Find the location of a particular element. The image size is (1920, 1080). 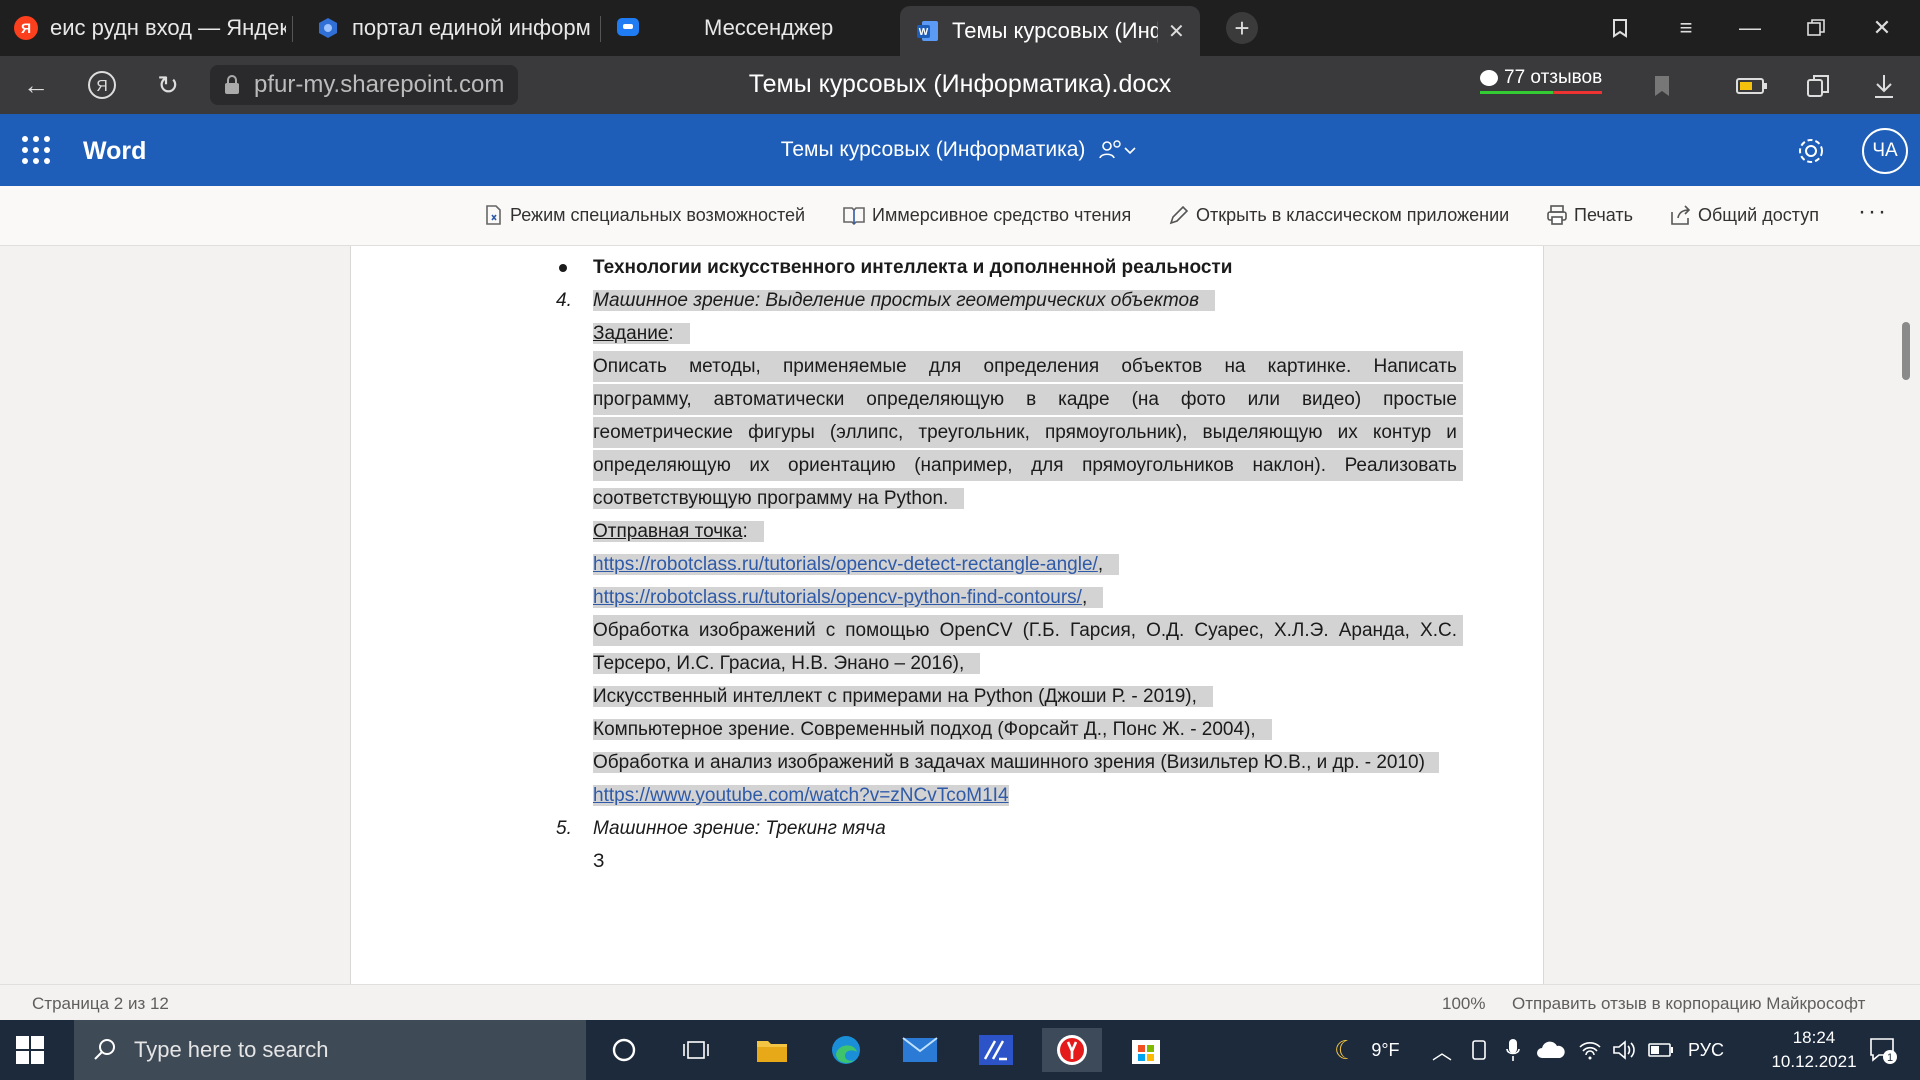

weather-temp: 9°F is located at coordinates (1385, 1049).